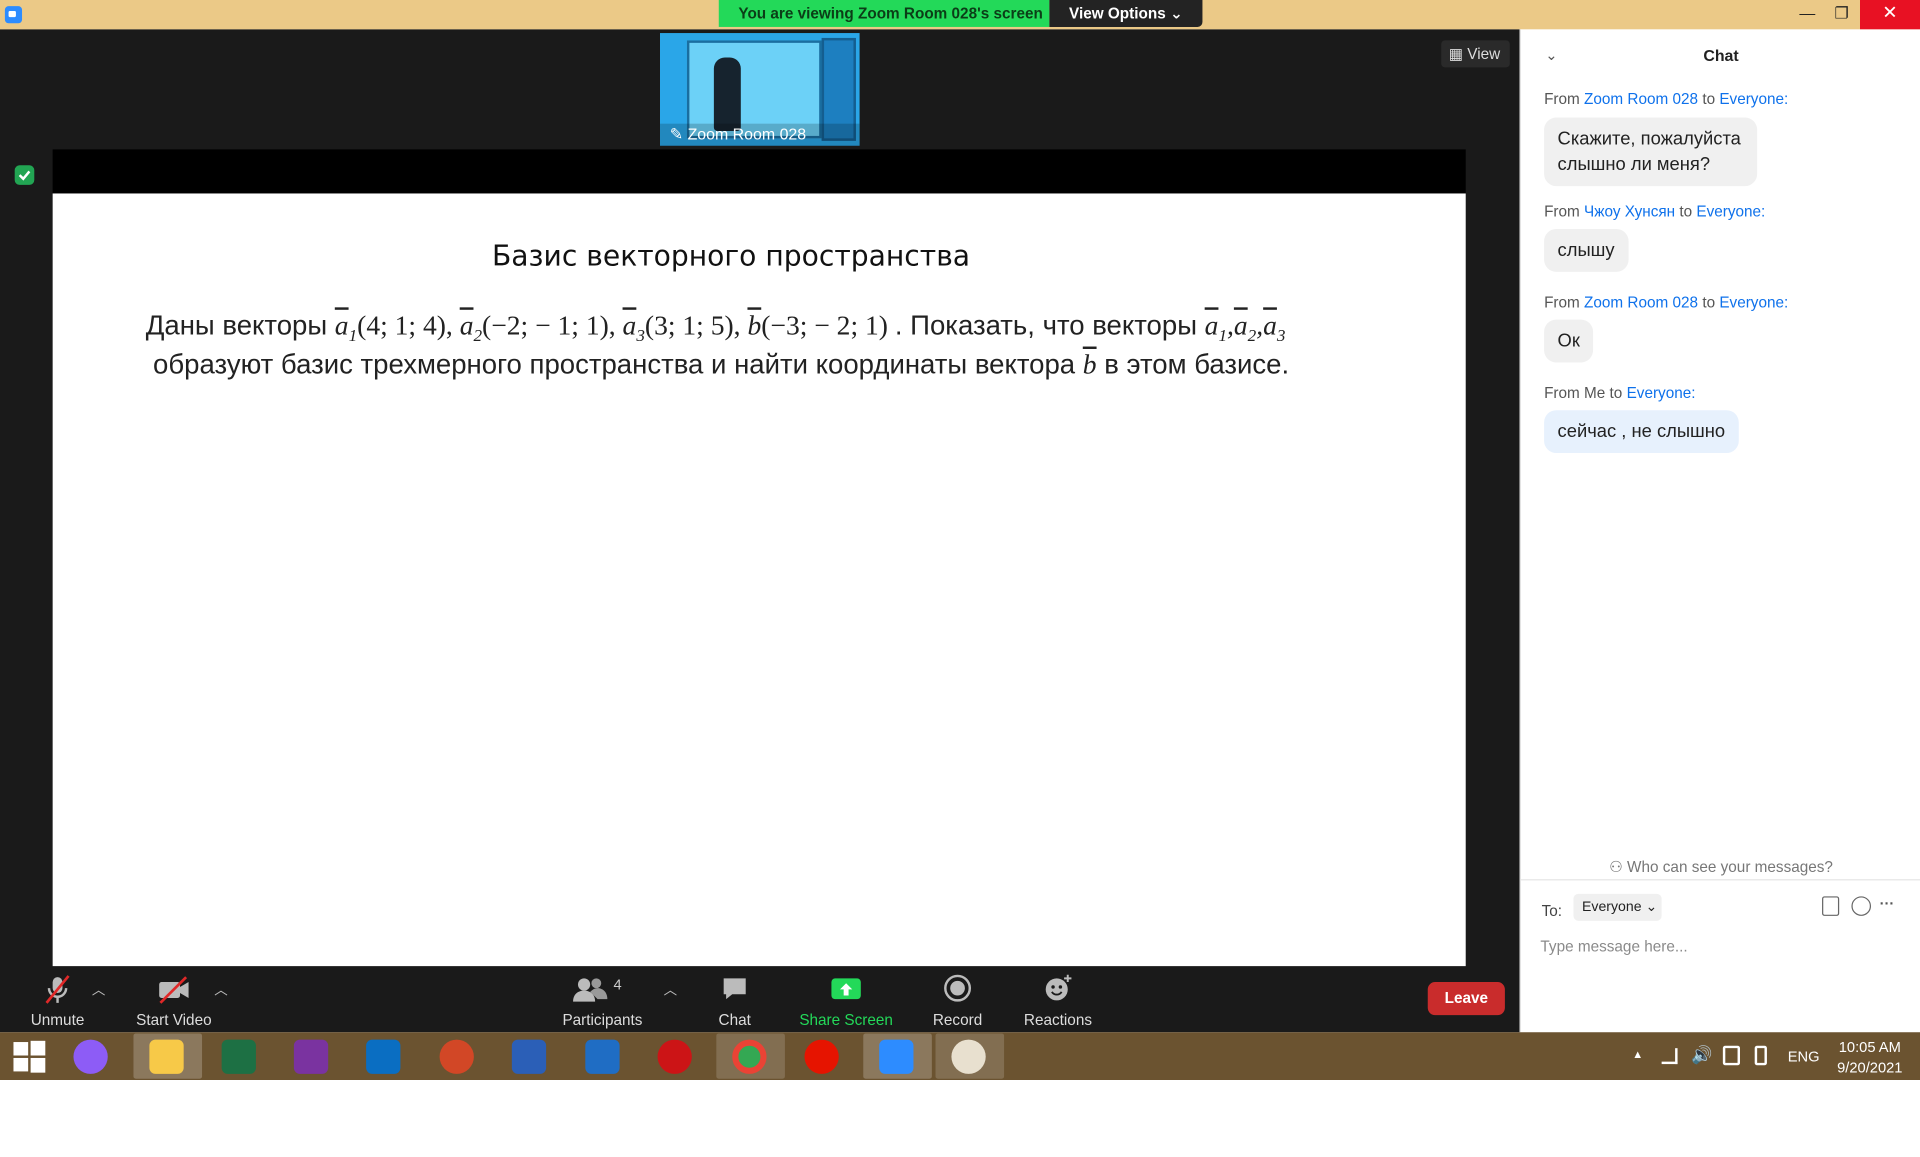 Image resolution: width=1920 pixels, height=1157 pixels. I want to click on vector-a1-sub: 1, so click(353, 336).